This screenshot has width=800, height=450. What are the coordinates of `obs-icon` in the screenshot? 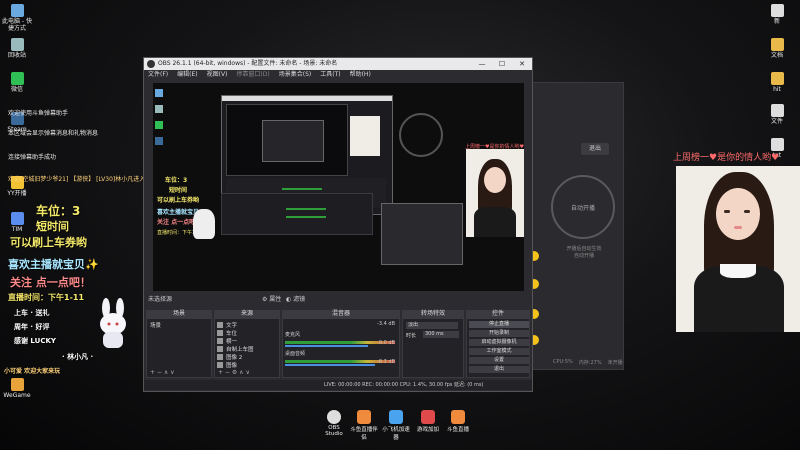 It's located at (334, 417).